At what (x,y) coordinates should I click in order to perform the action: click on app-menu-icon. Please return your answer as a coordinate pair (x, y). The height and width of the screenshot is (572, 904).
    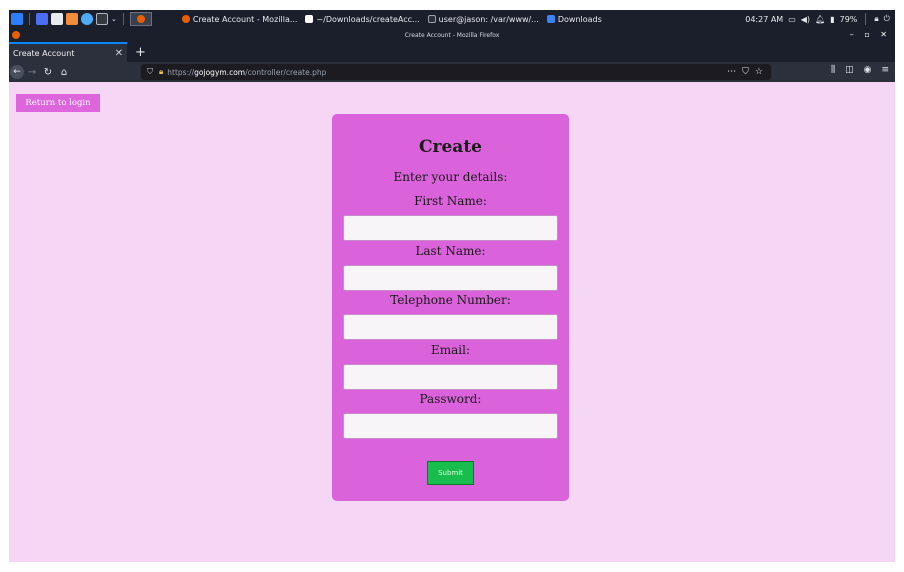
    Looking at the image, I should click on (17, 19).